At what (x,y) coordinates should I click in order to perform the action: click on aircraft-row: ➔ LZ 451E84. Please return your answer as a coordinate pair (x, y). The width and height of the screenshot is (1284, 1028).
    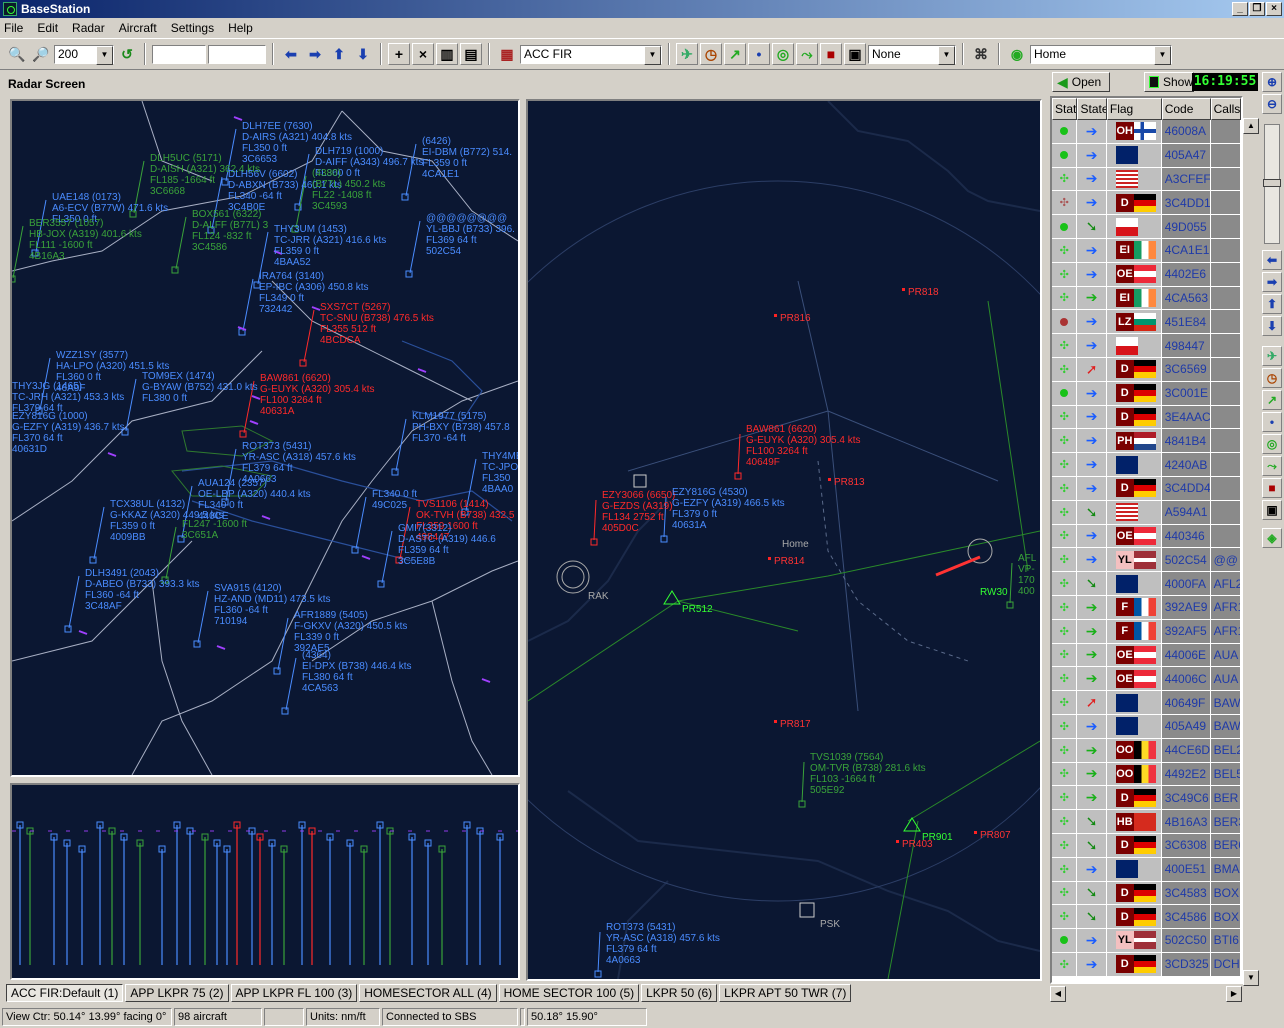
    Looking at the image, I should click on (1146, 322).